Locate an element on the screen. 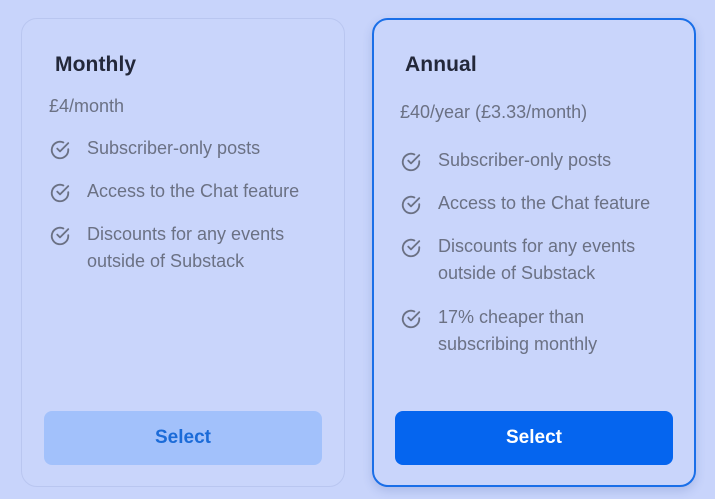 This screenshot has height=499, width=715. feature-text: 17% cheaper than subscribing monthly is located at coordinates (518, 330).